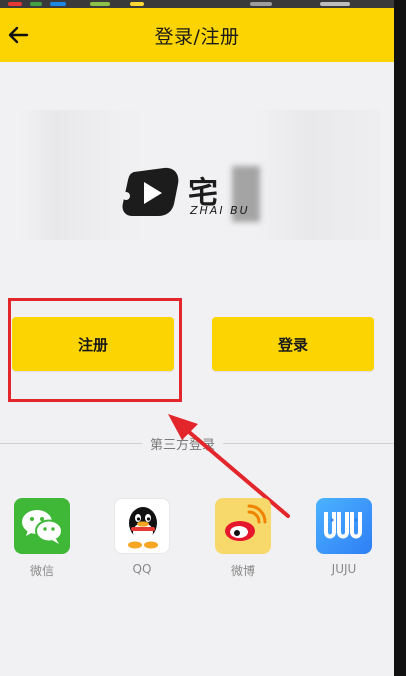 The height and width of the screenshot is (676, 406). Describe the element at coordinates (242, 571) in the screenshot. I see `weibo-label: 微博` at that location.